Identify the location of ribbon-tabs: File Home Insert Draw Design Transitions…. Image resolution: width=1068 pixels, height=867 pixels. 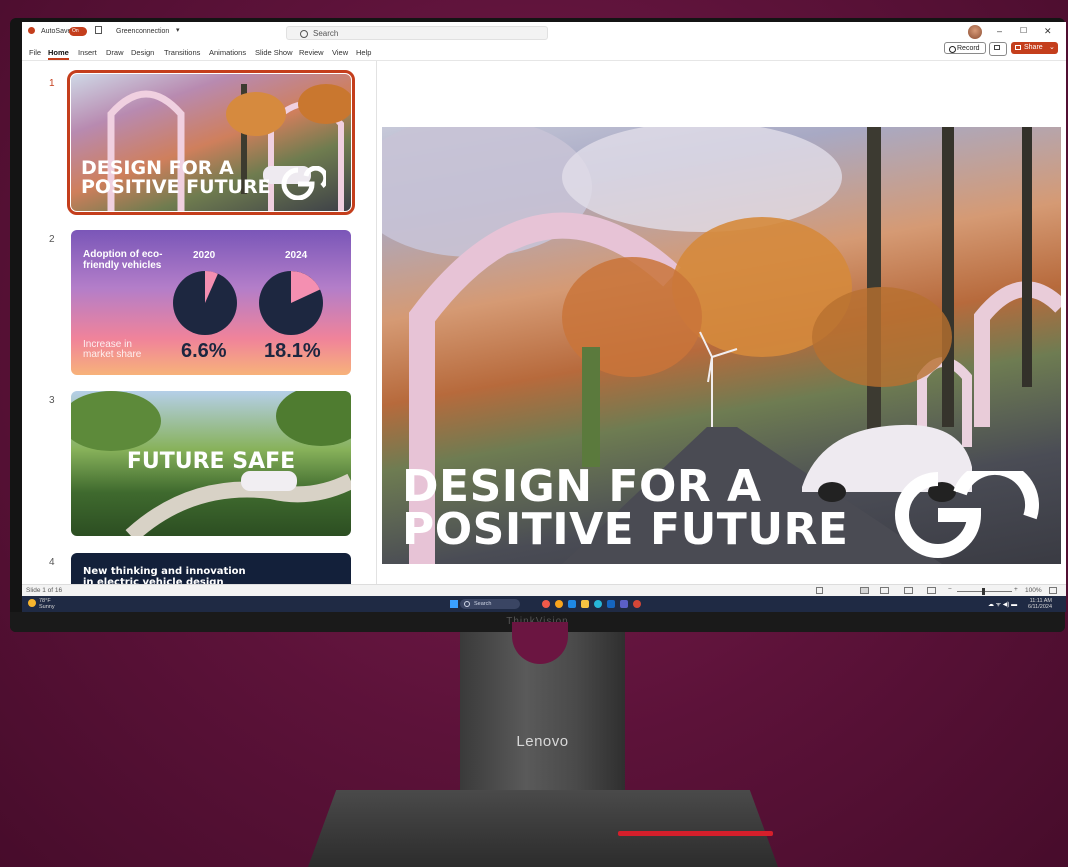
(544, 52).